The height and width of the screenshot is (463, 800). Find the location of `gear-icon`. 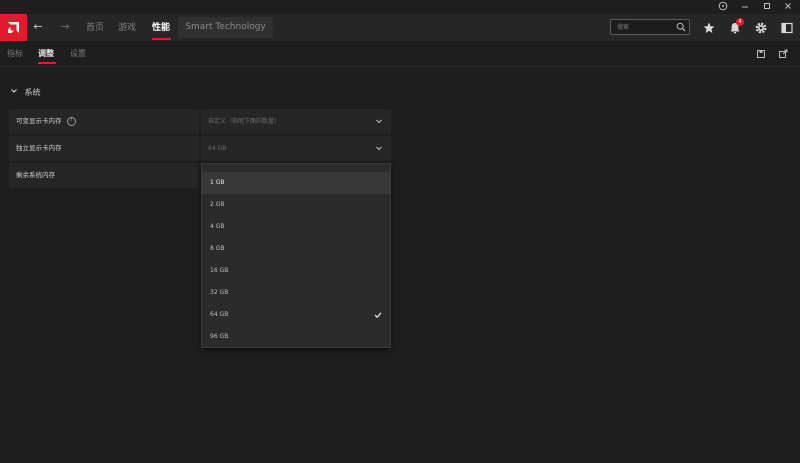

gear-icon is located at coordinates (761, 28).